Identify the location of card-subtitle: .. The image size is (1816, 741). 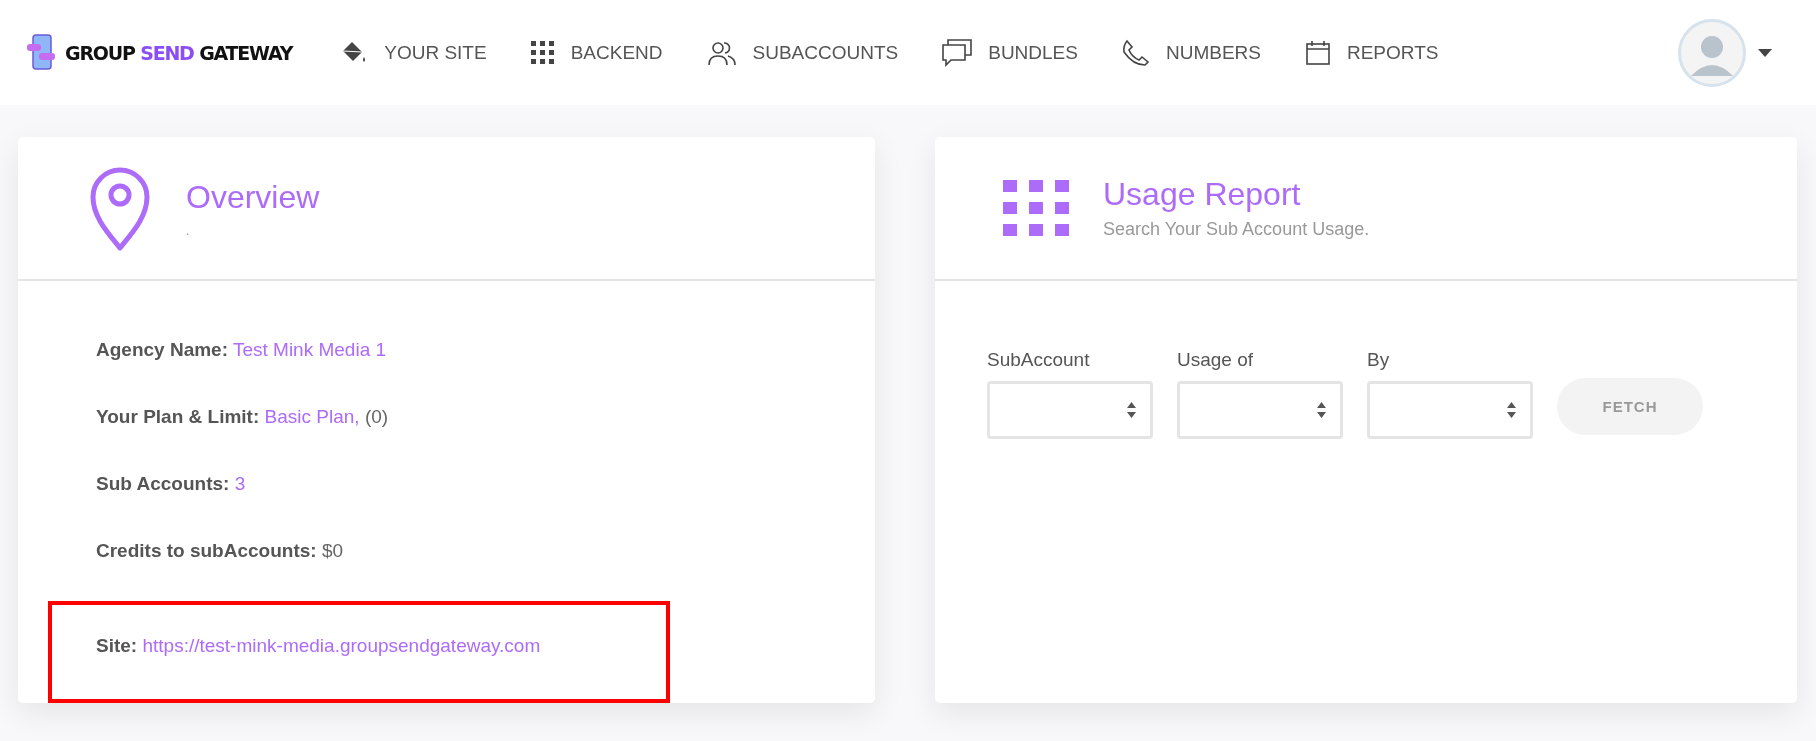
(188, 230).